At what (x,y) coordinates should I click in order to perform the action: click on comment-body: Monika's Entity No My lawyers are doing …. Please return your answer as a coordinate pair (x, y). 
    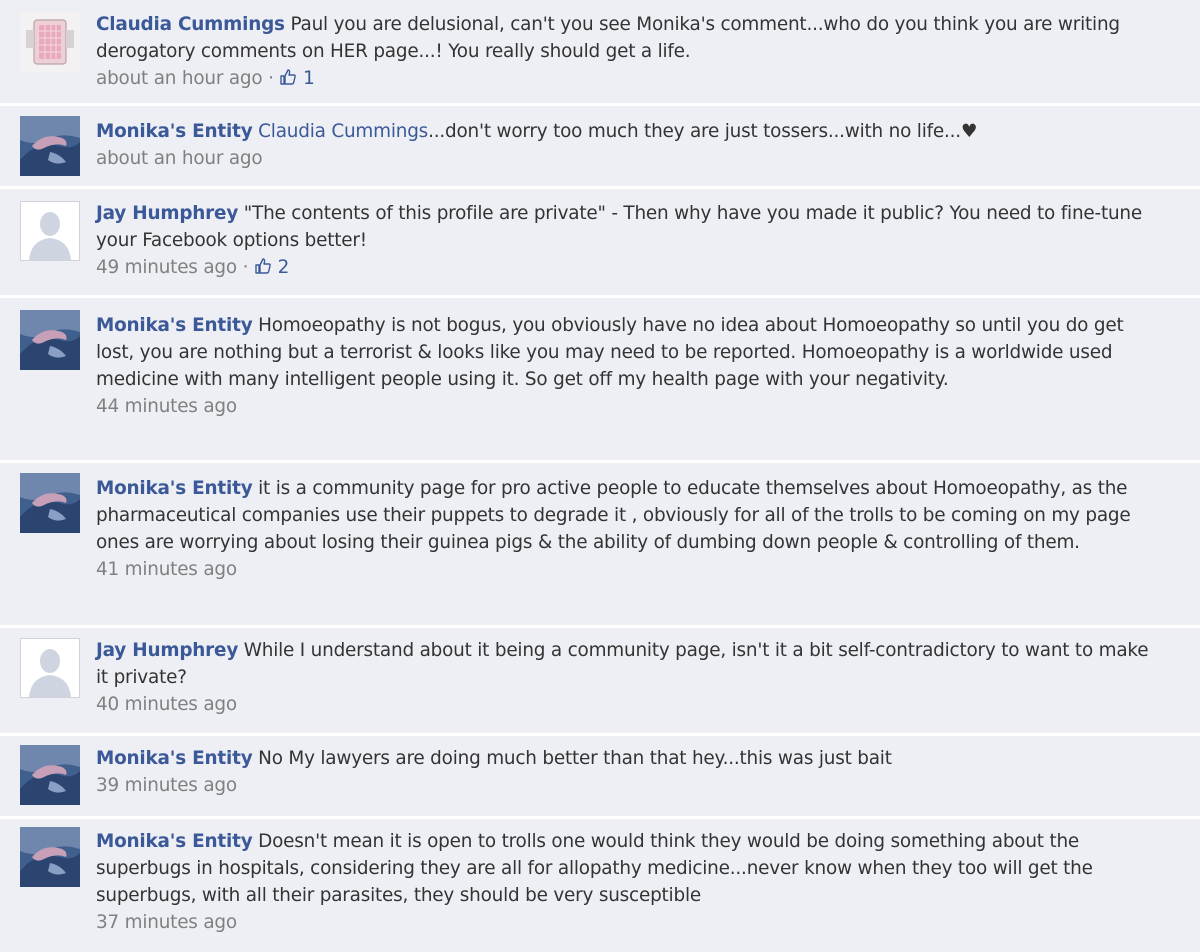
    Looking at the image, I should click on (628, 772).